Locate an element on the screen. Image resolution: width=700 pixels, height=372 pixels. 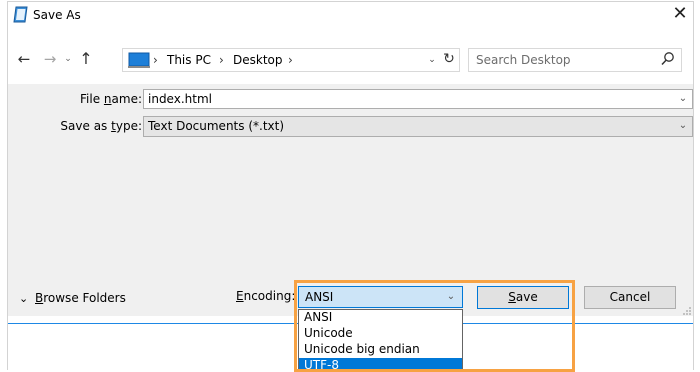
address-dropdown-icon: ⌄ is located at coordinates (432, 60).